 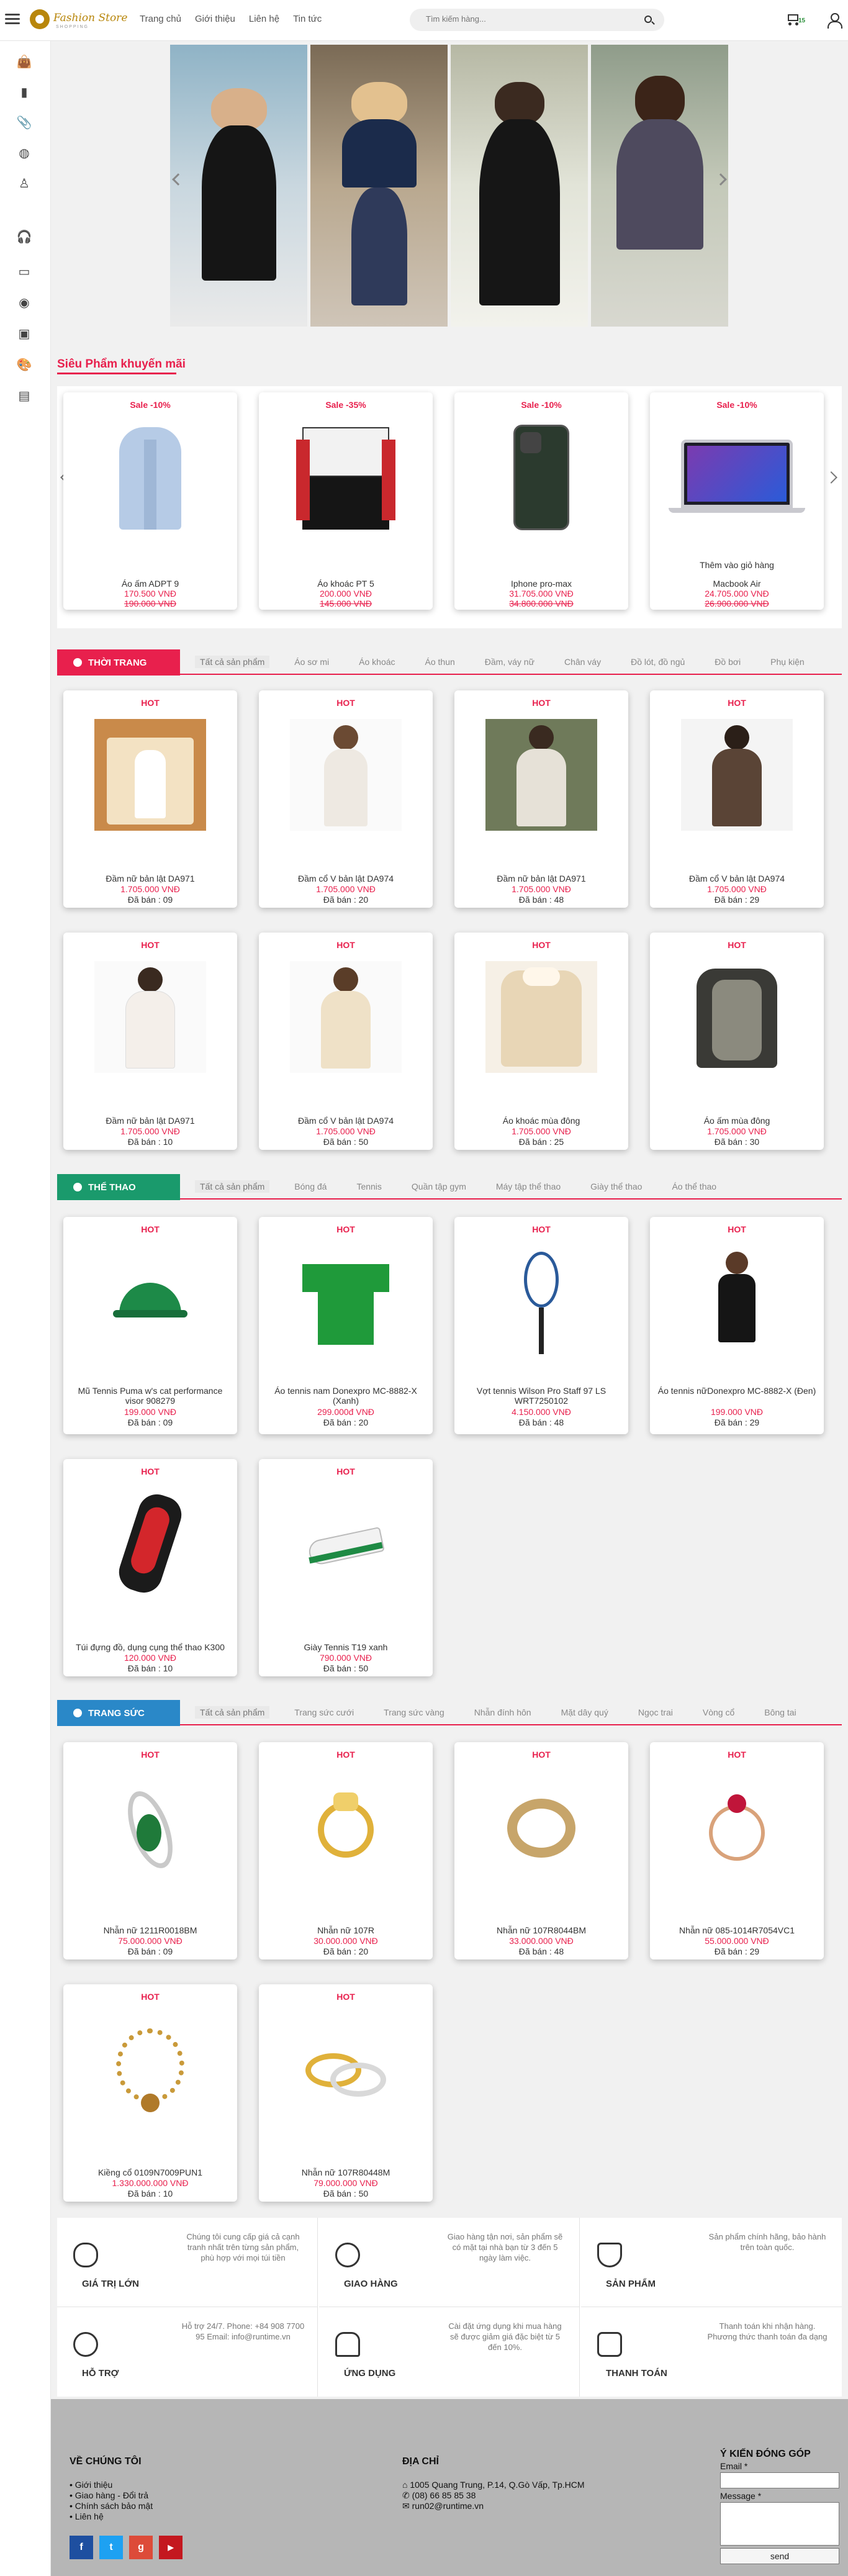 What do you see at coordinates (24, 364) in the screenshot?
I see `palette-icon: 🎨` at bounding box center [24, 364].